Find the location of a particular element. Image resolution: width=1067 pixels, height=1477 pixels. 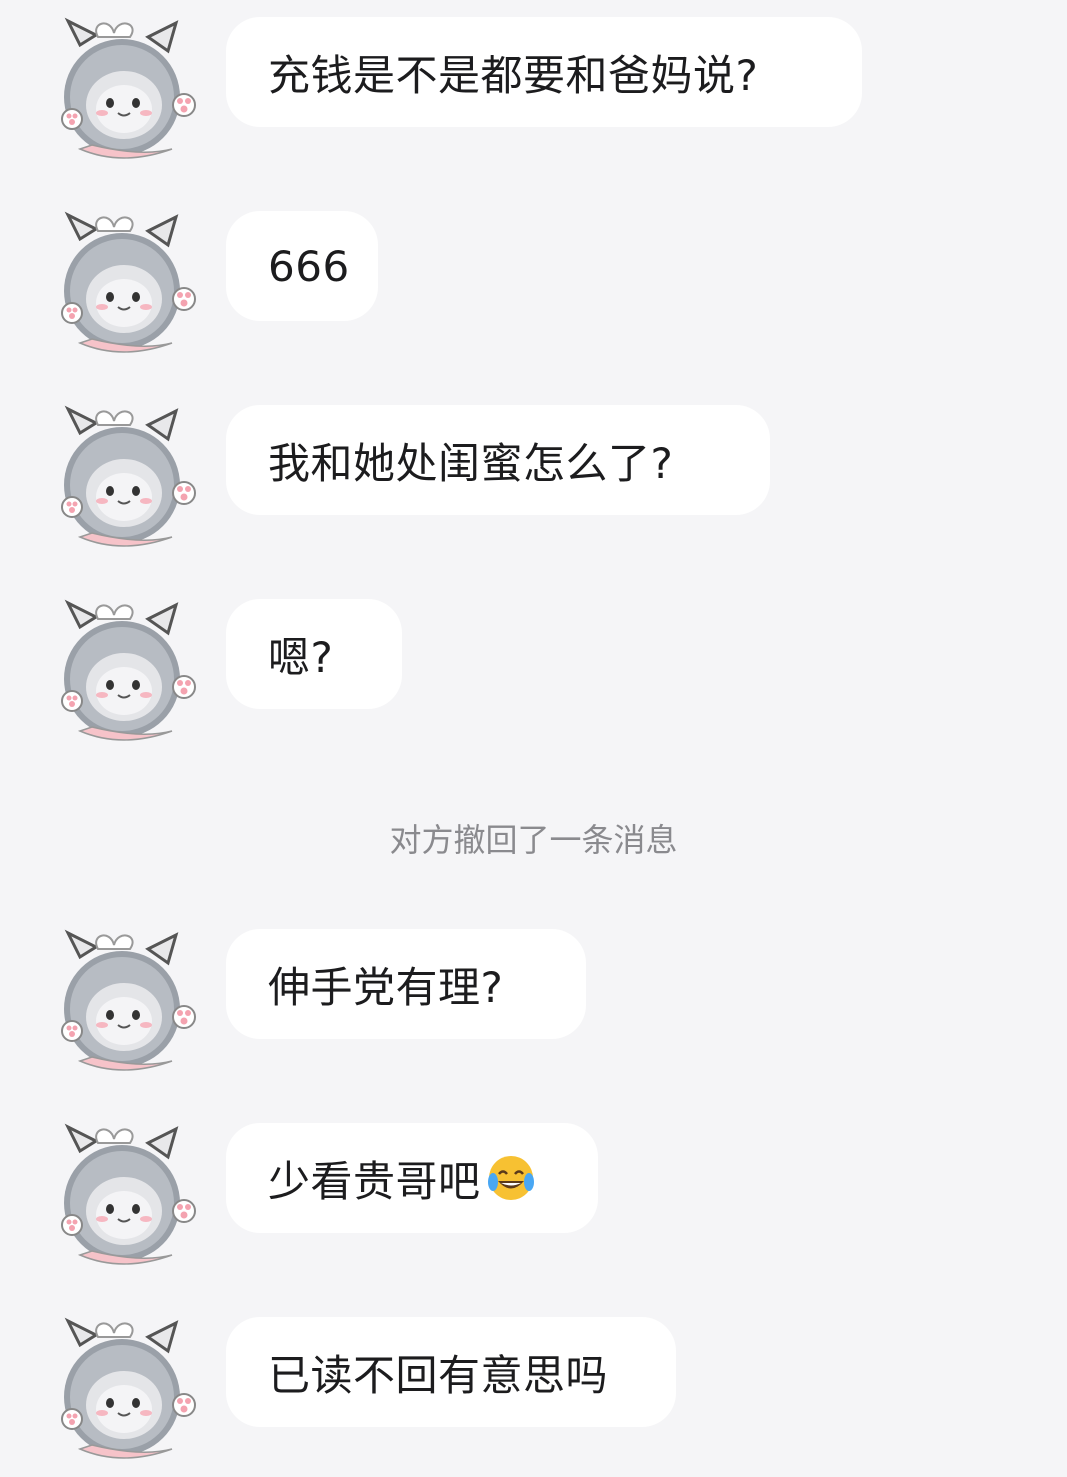

message-text: 伸手党有理? is located at coordinates (386, 987).